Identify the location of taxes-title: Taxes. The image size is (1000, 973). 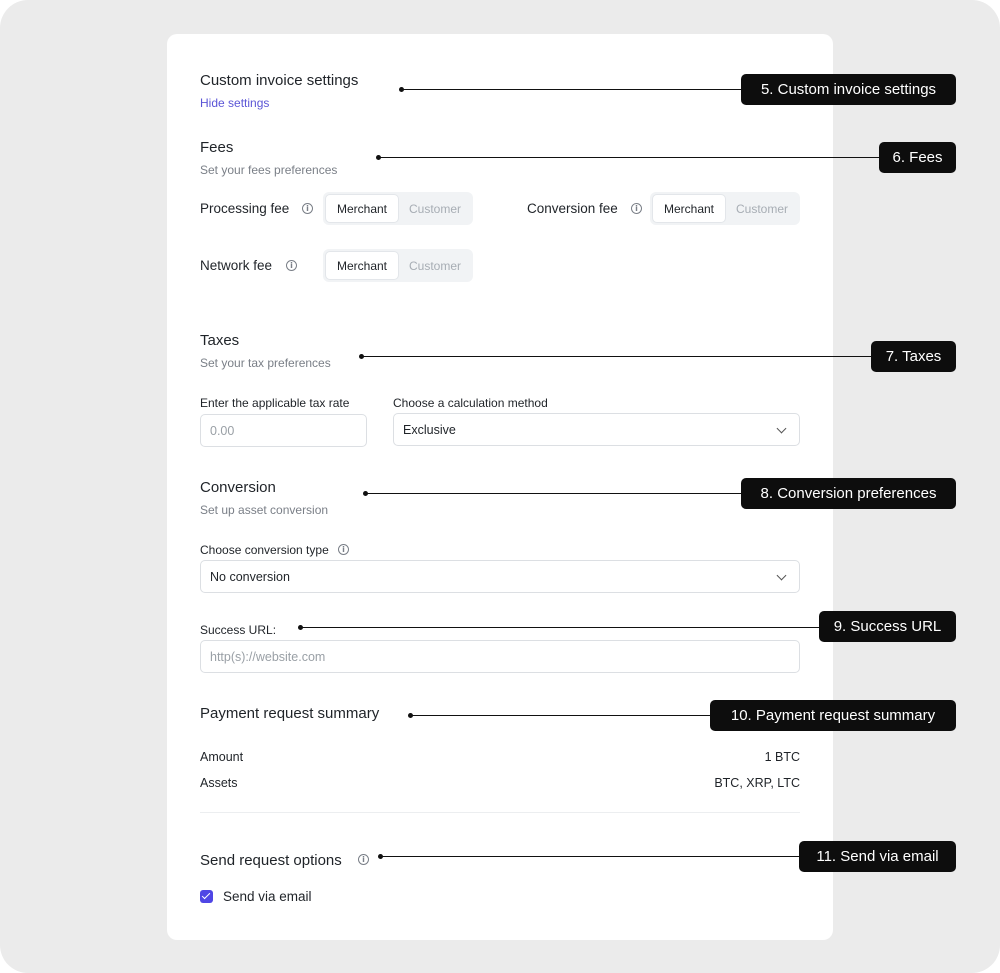
(220, 340).